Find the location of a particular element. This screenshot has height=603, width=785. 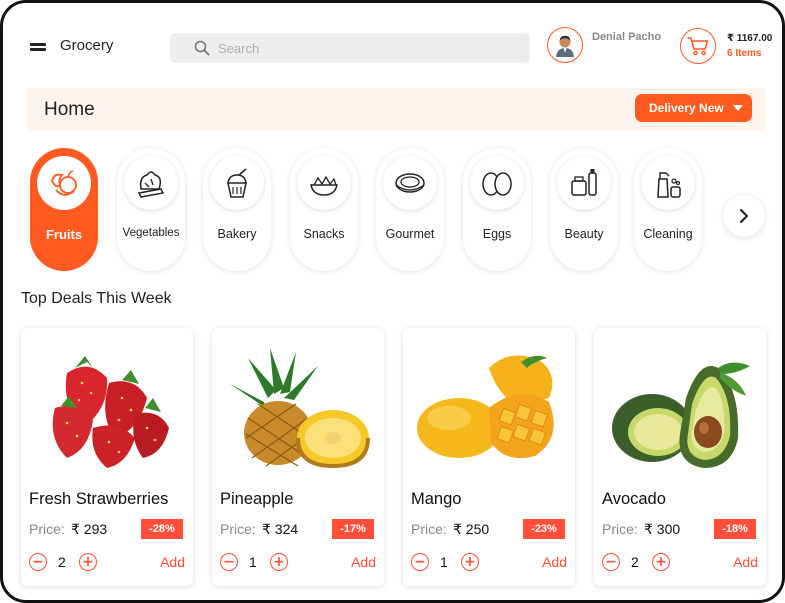

cart-button is located at coordinates (698, 46).